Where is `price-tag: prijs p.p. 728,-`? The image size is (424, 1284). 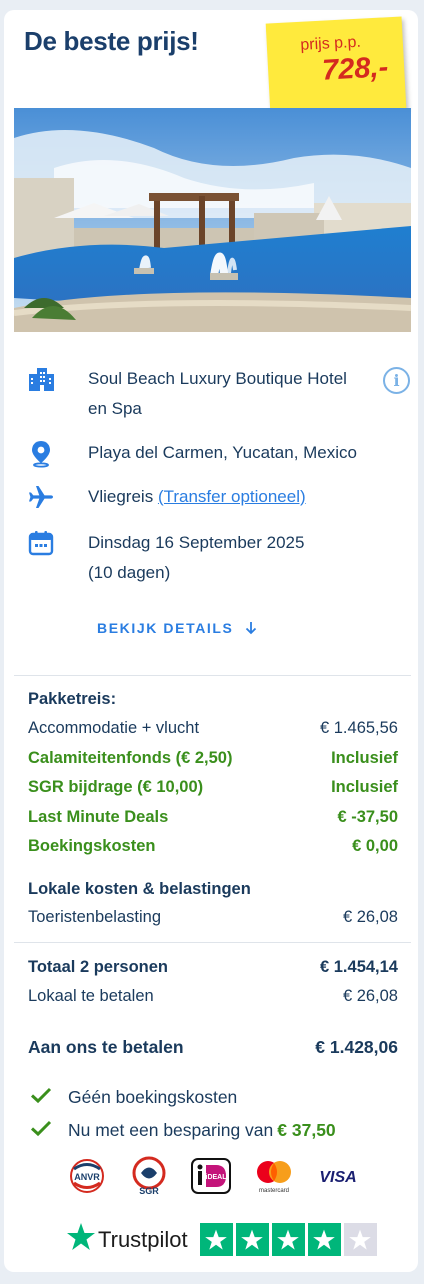
price-tag: prijs p.p. 728,- is located at coordinates (336, 66).